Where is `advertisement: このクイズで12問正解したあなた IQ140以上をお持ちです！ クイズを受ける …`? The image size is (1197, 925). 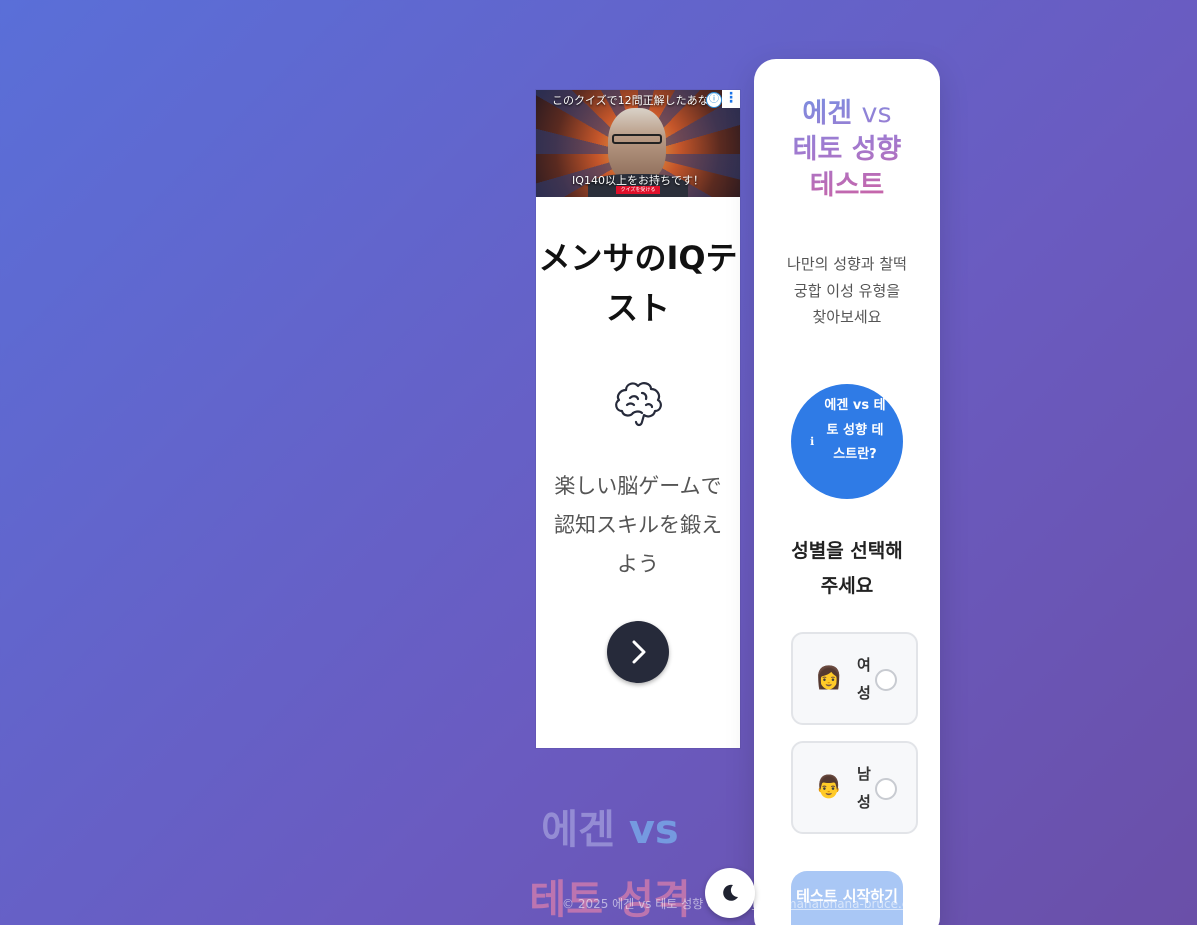 advertisement: このクイズで12問正解したあなた IQ140以上をお持ちです！ クイズを受ける … is located at coordinates (638, 419).